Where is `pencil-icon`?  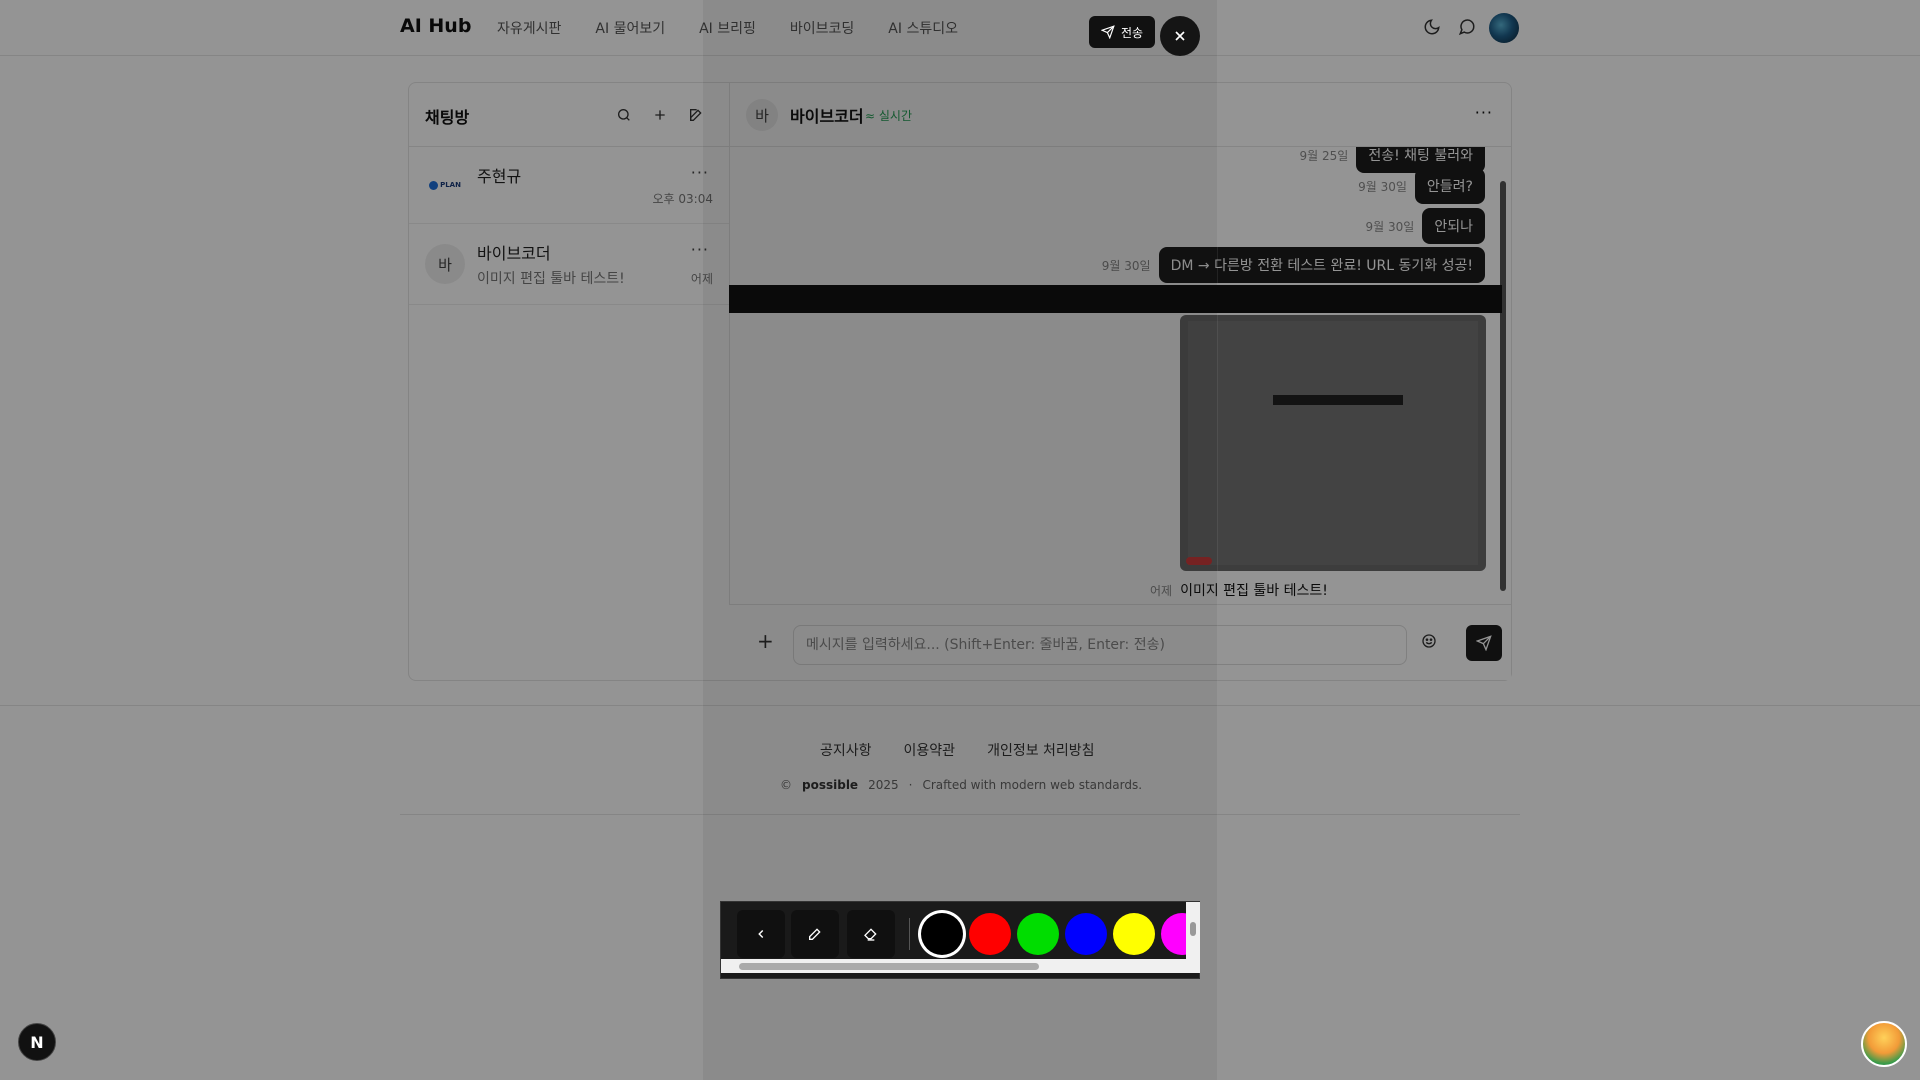
pencil-icon is located at coordinates (815, 934).